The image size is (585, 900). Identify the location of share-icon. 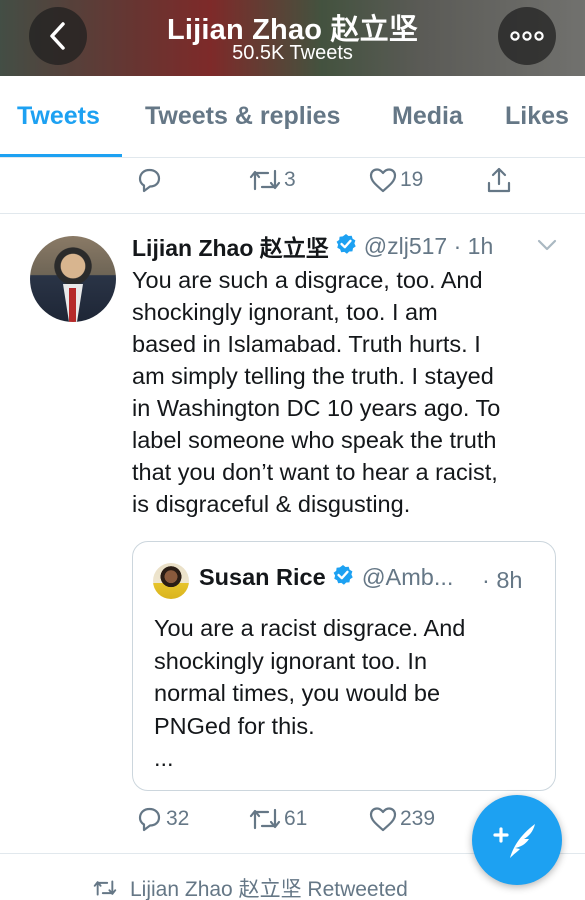
(499, 180).